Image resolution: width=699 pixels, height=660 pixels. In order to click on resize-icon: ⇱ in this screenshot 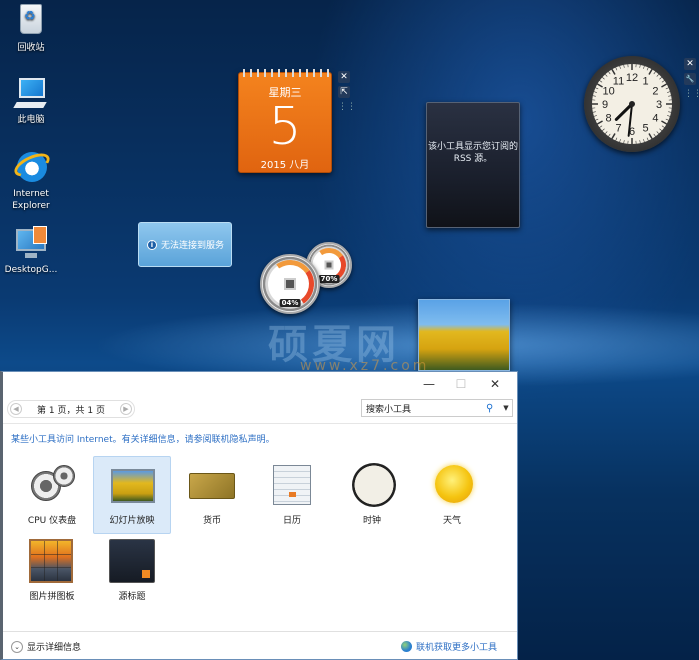, I will do `click(344, 92)`.